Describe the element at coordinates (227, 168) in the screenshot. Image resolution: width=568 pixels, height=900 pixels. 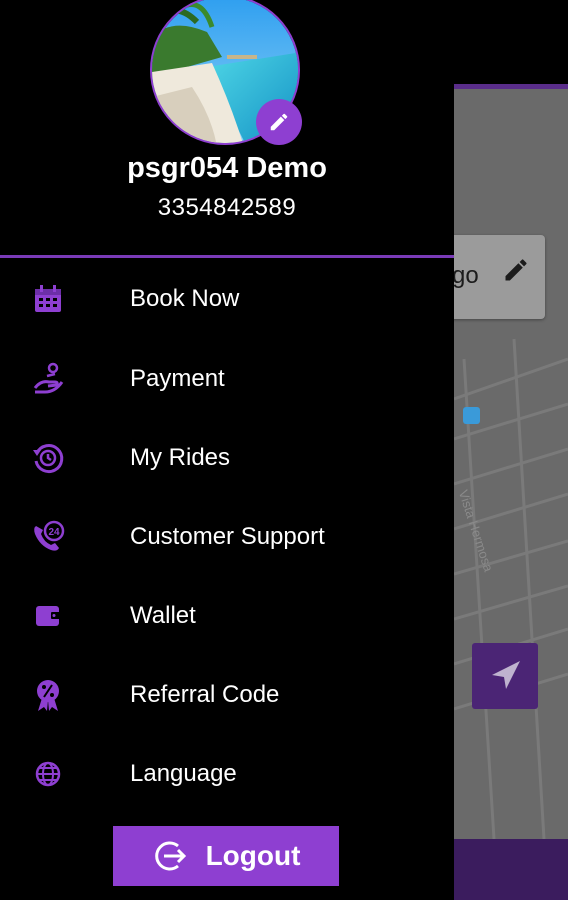
I see `user-name: psgr054 Demo` at that location.